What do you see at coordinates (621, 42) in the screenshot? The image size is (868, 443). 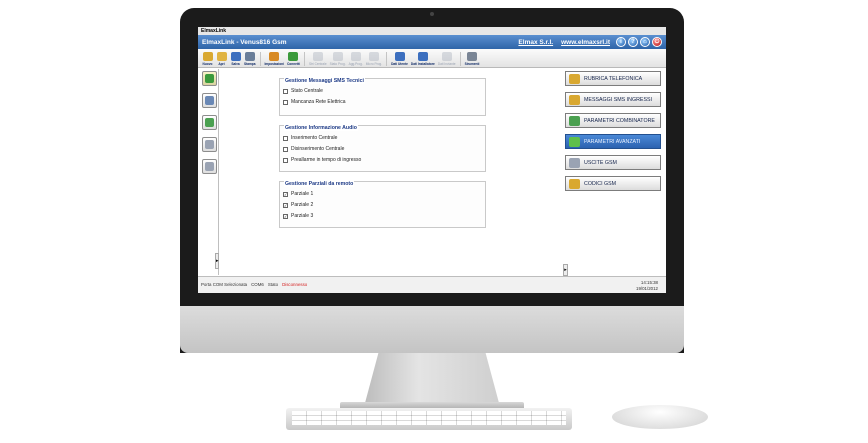 I see `info-icon: i` at bounding box center [621, 42].